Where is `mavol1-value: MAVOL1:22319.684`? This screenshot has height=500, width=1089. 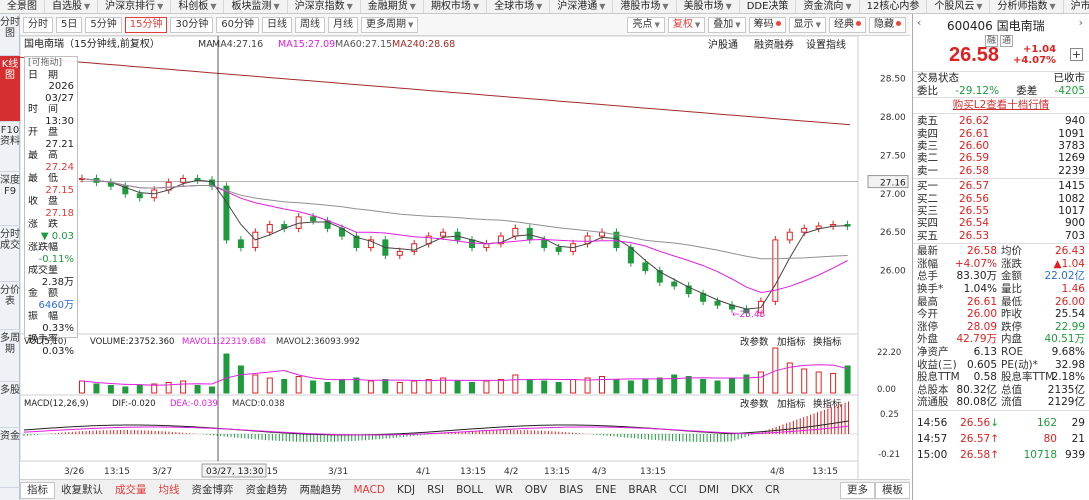
mavol1-value: MAVOL1:22319.684 is located at coordinates (224, 342).